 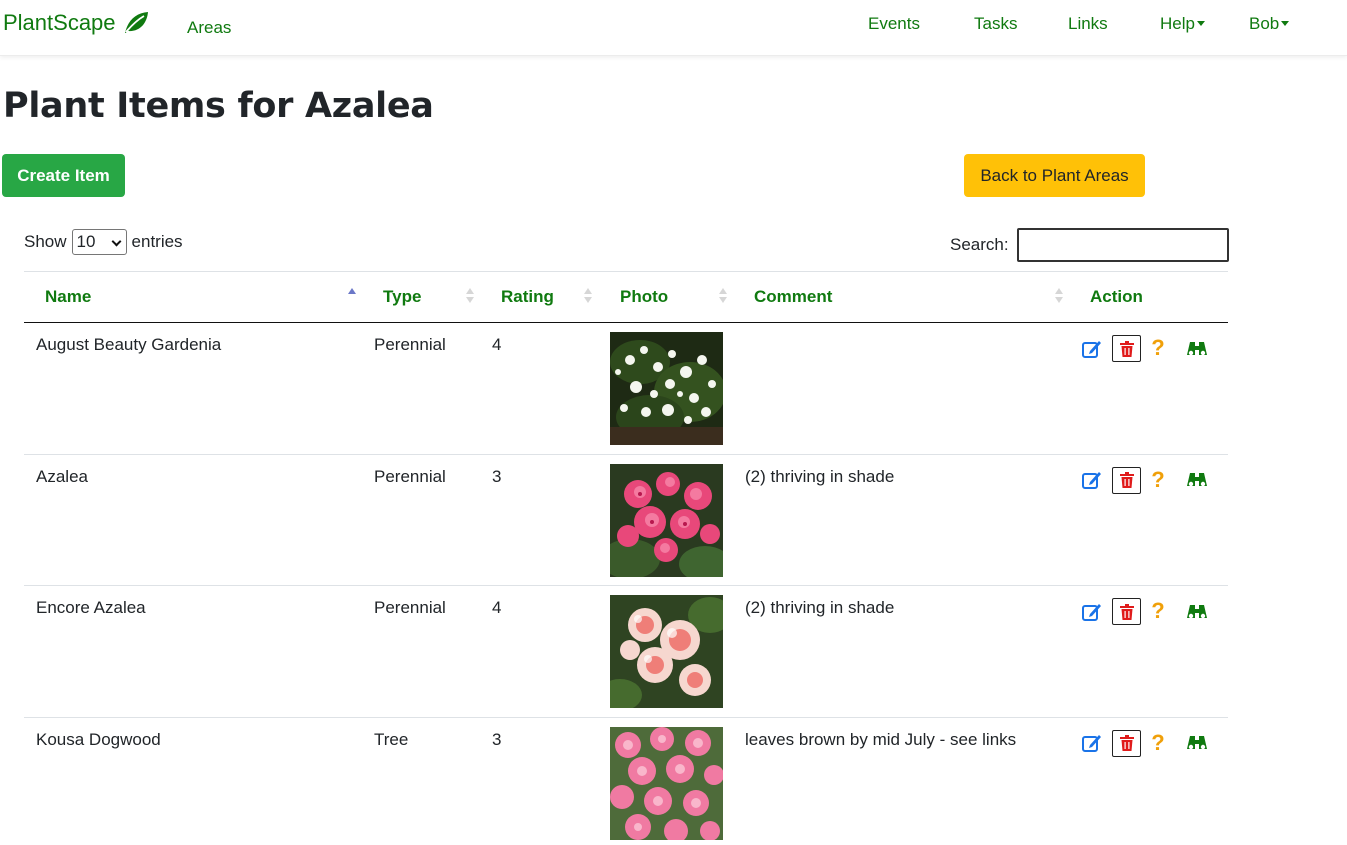 What do you see at coordinates (68, 297) in the screenshot?
I see `column-header-name: Name` at bounding box center [68, 297].